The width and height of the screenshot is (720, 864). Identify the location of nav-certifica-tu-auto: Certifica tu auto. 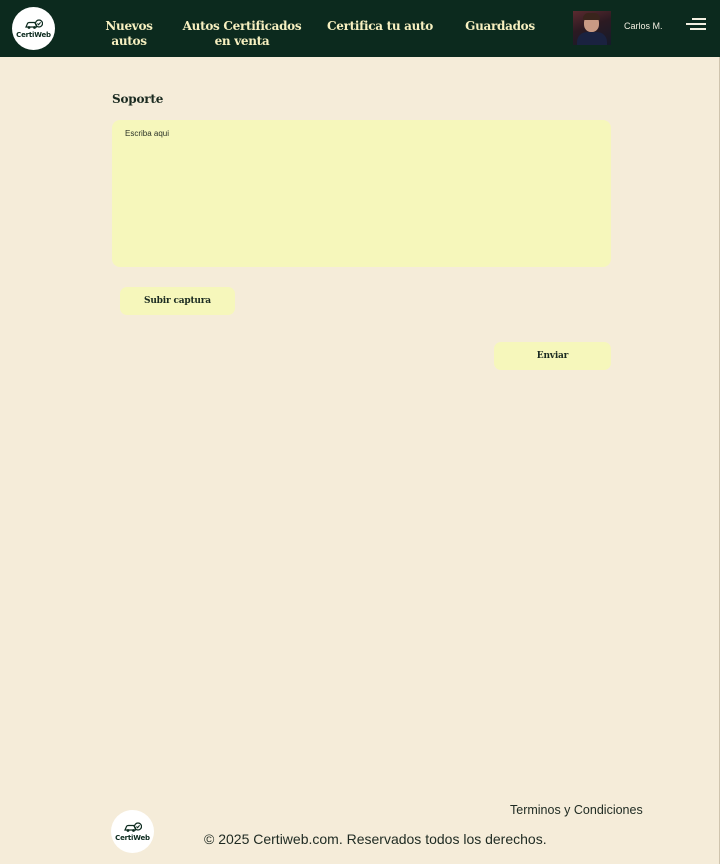
(380, 26).